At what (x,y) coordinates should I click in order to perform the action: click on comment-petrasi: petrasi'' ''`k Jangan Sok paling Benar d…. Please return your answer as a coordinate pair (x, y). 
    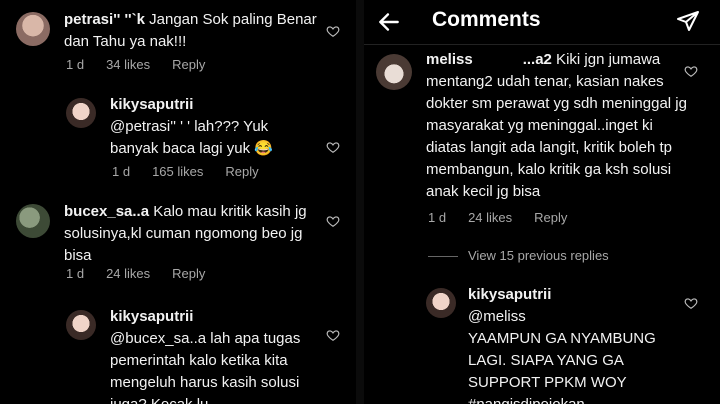
    Looking at the image, I should click on (178, 40).